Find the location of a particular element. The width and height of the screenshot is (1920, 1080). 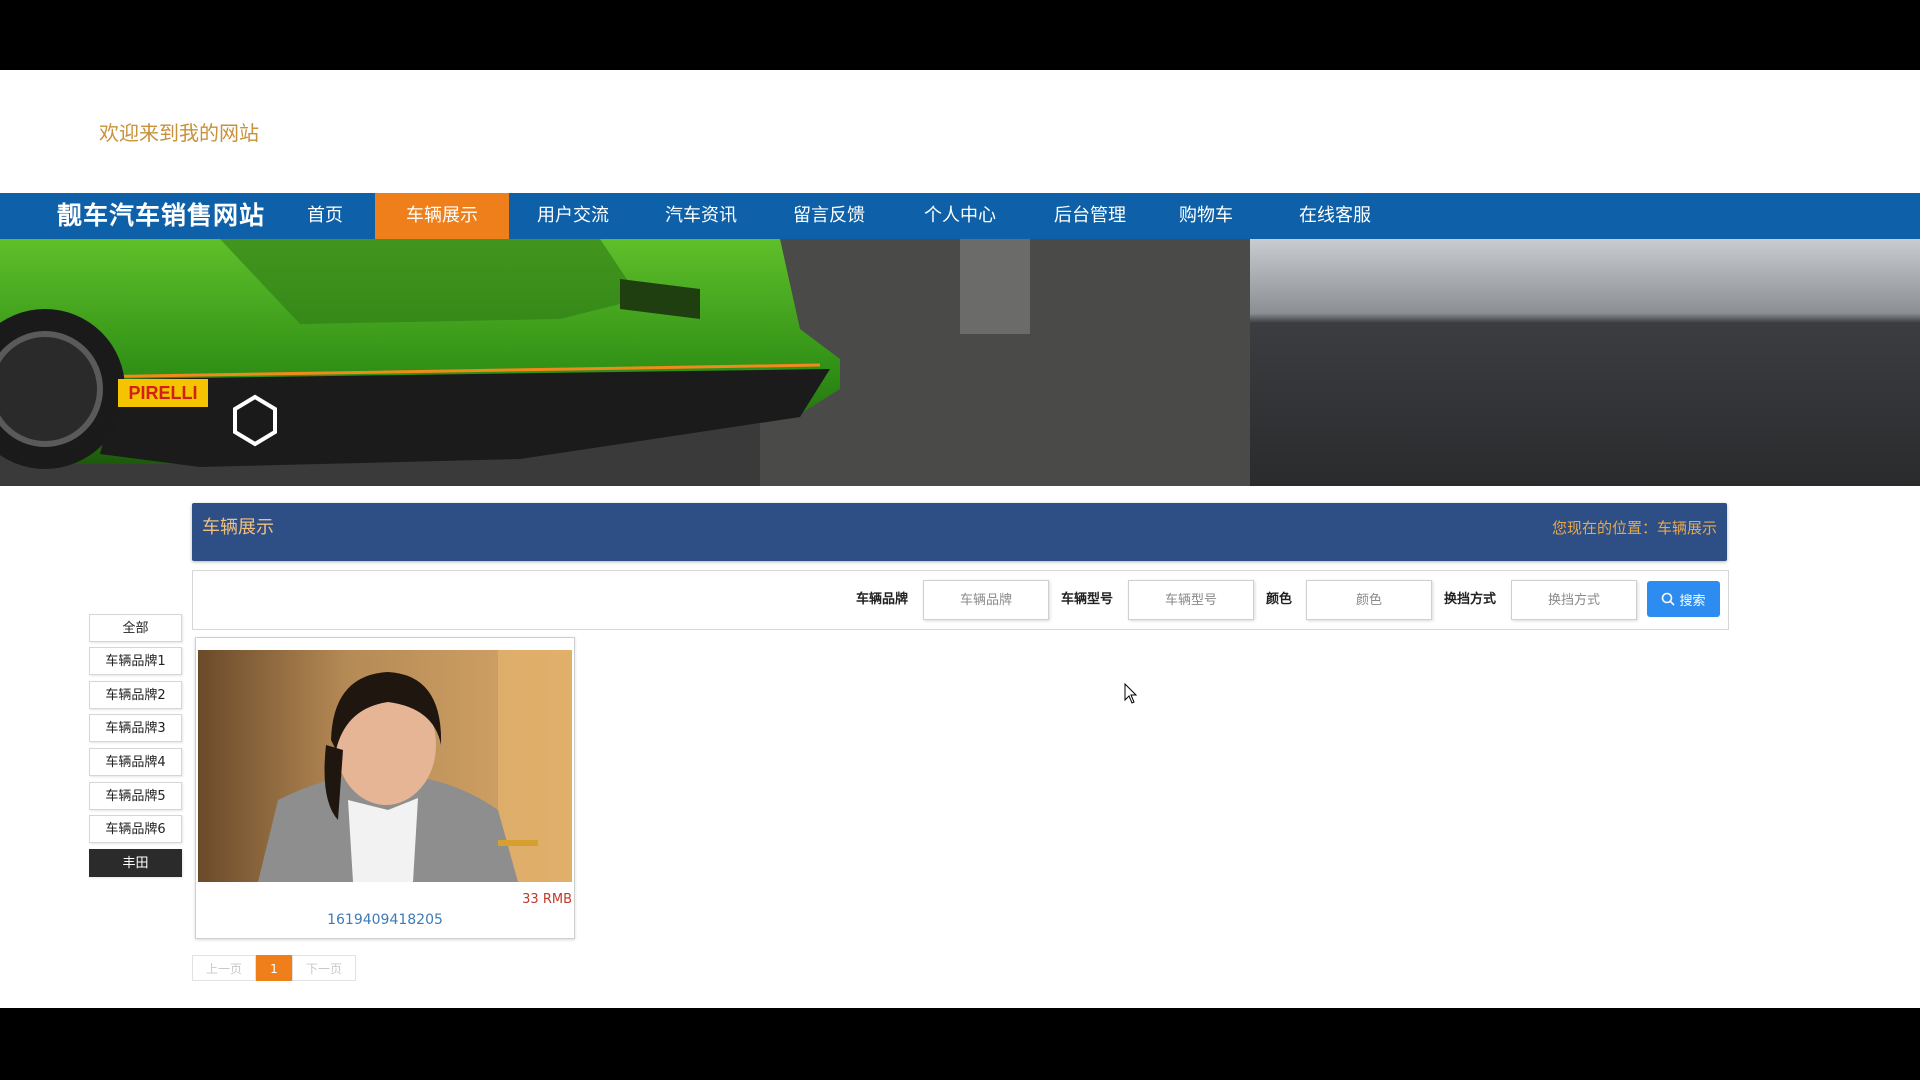

category-brand-5: 车辆品牌5 is located at coordinates (135, 796).